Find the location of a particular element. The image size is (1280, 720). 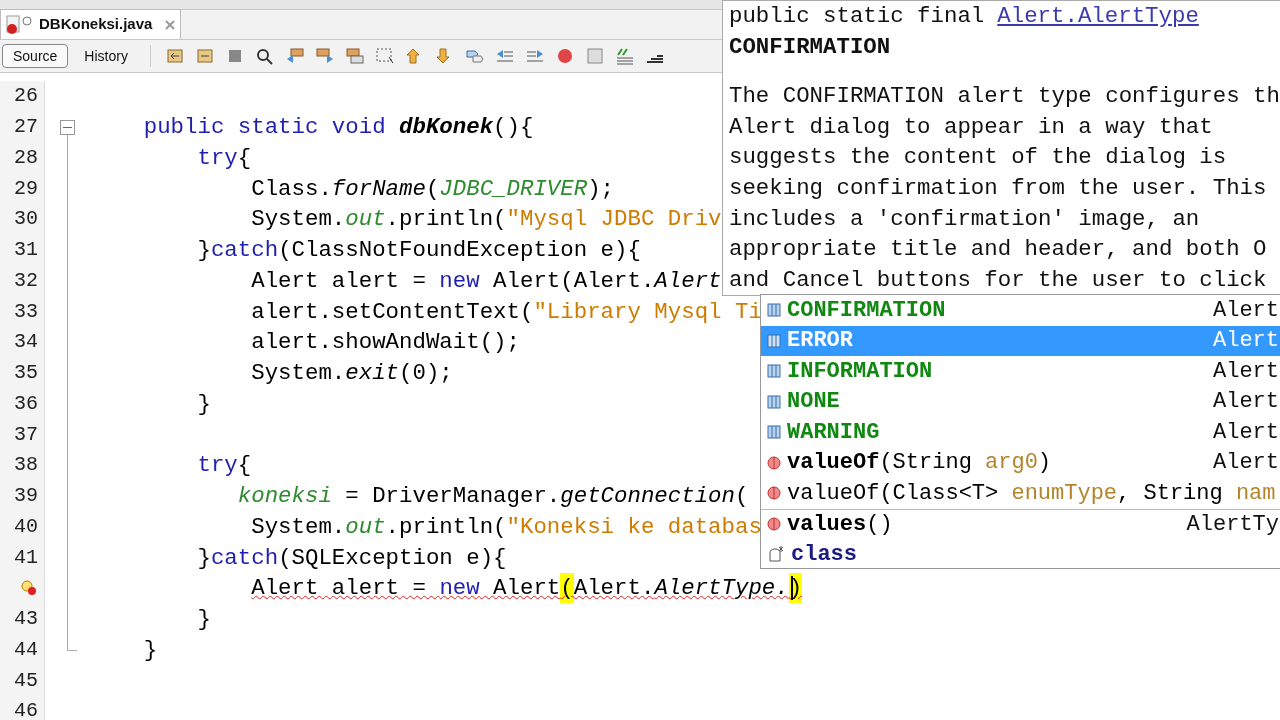

line-number: 37 is located at coordinates (26, 434).